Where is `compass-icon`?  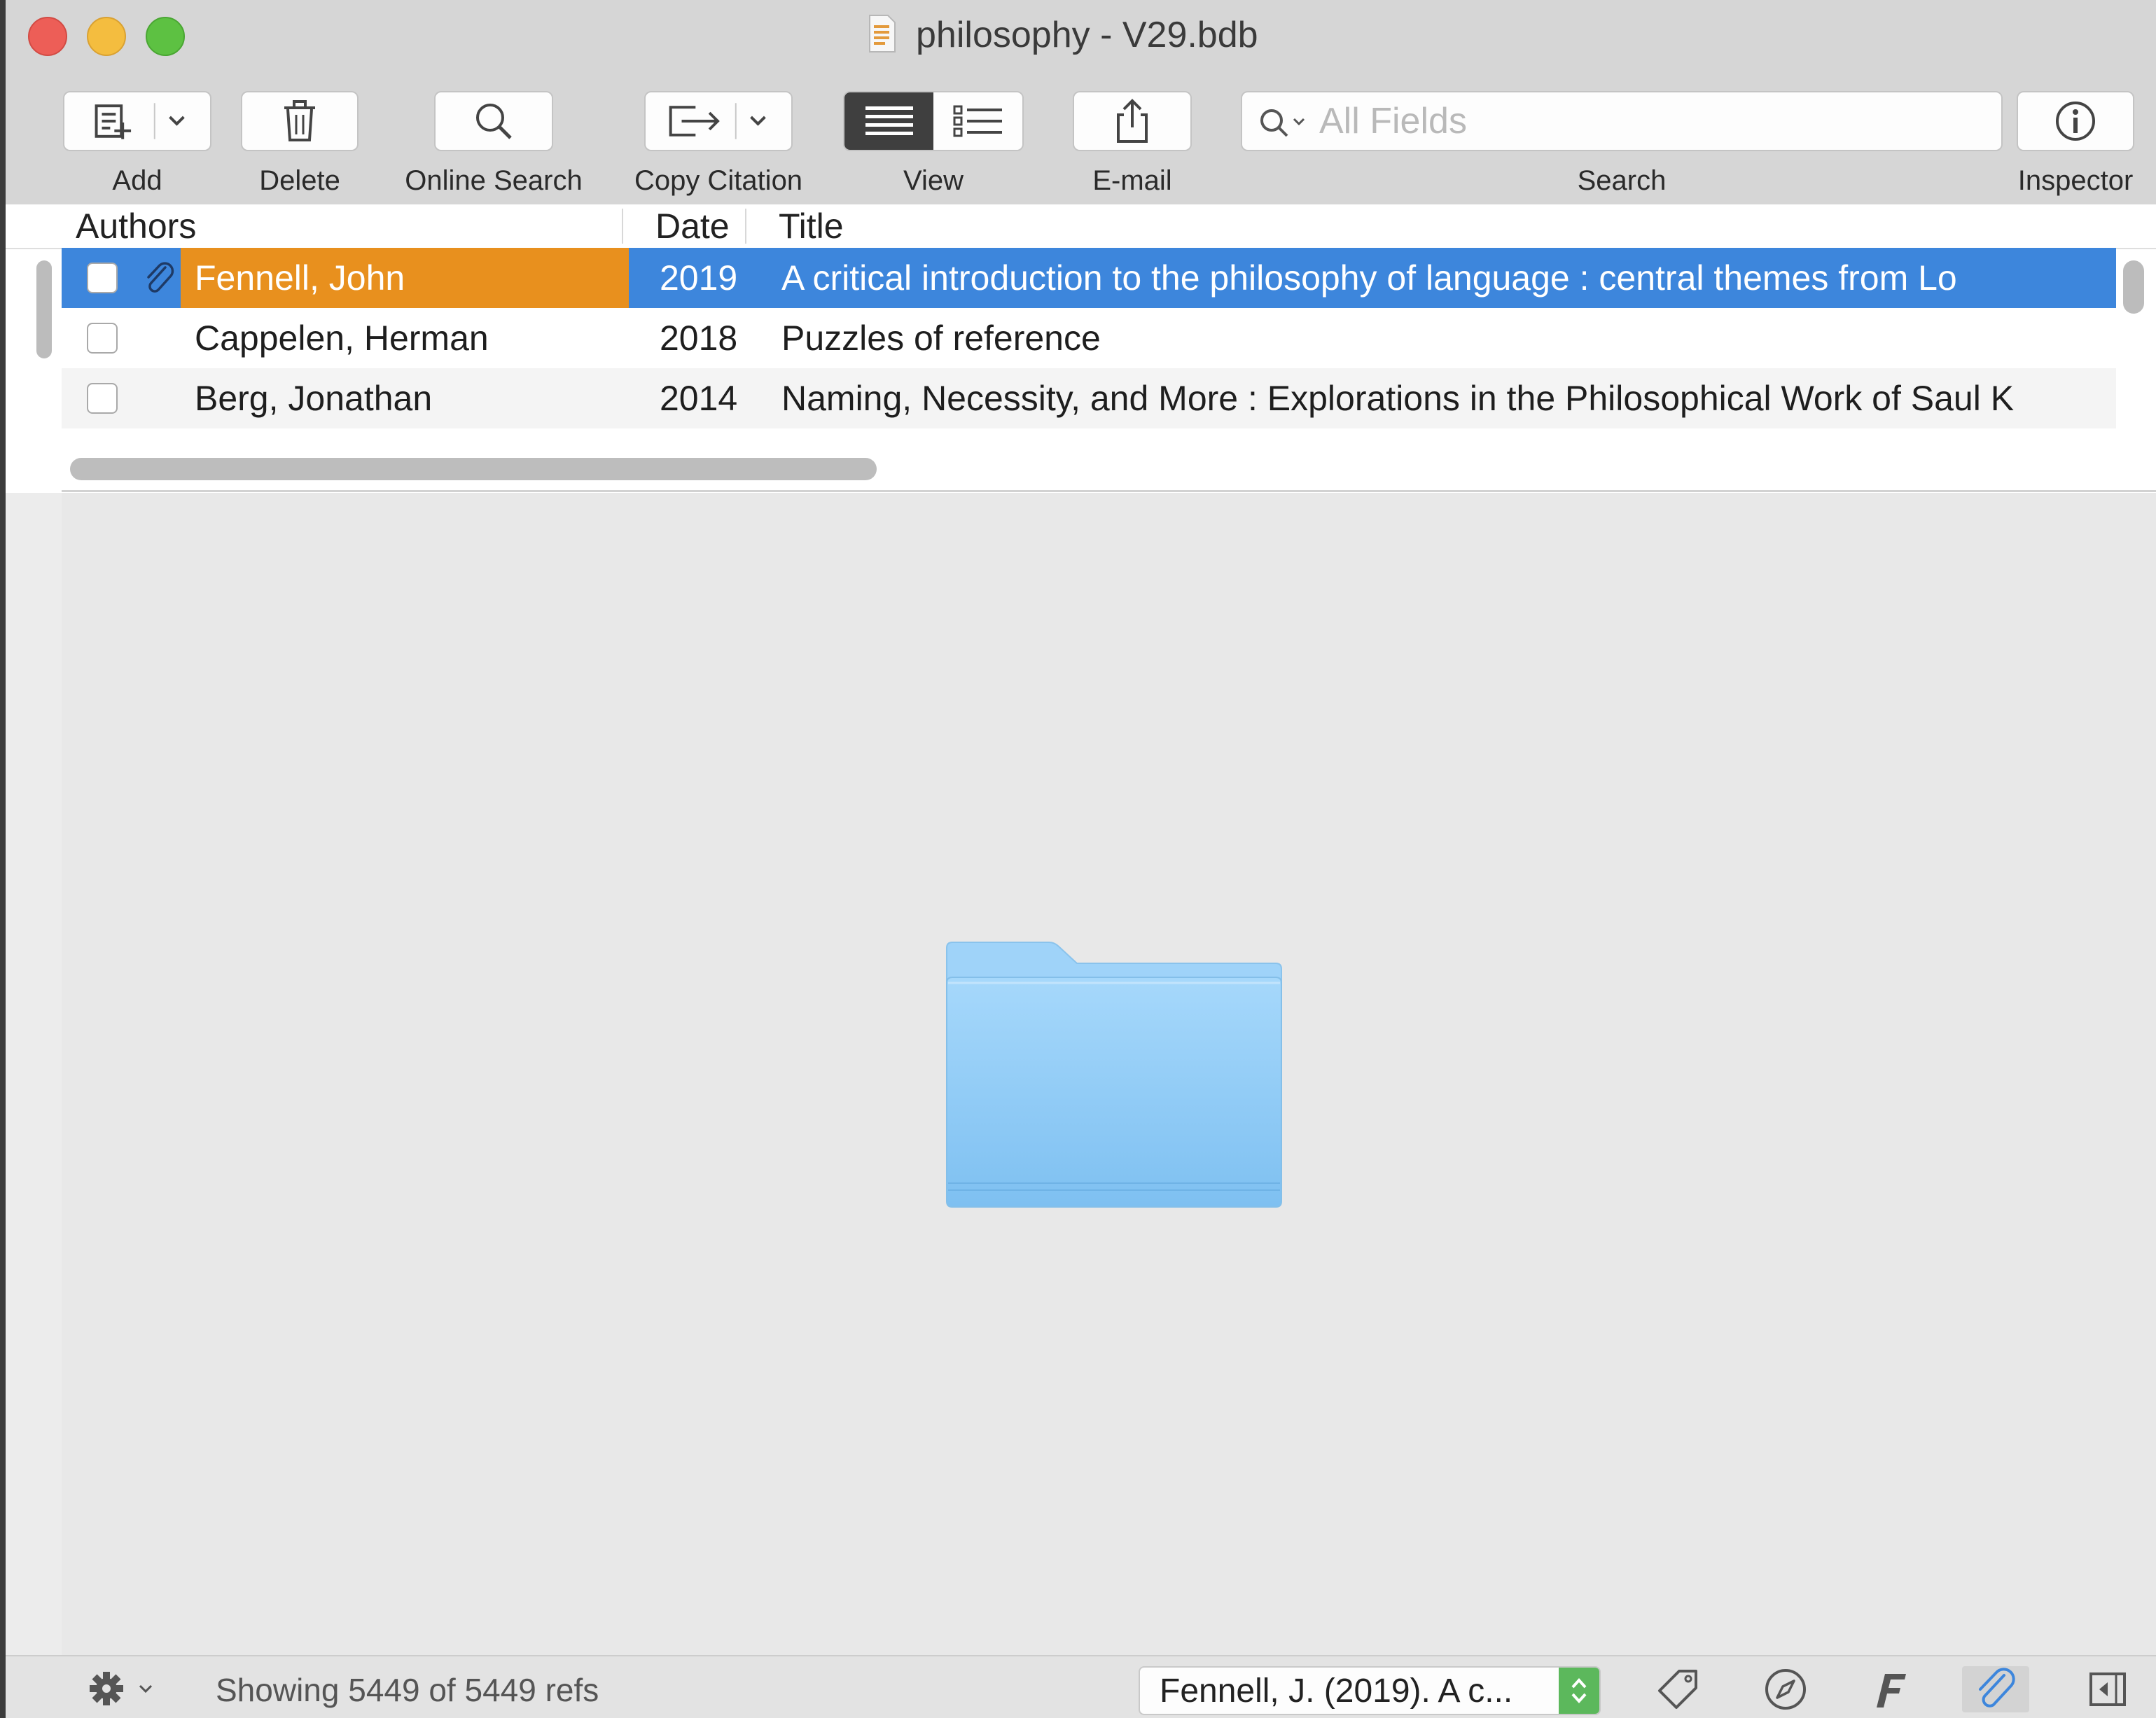 compass-icon is located at coordinates (1785, 1689).